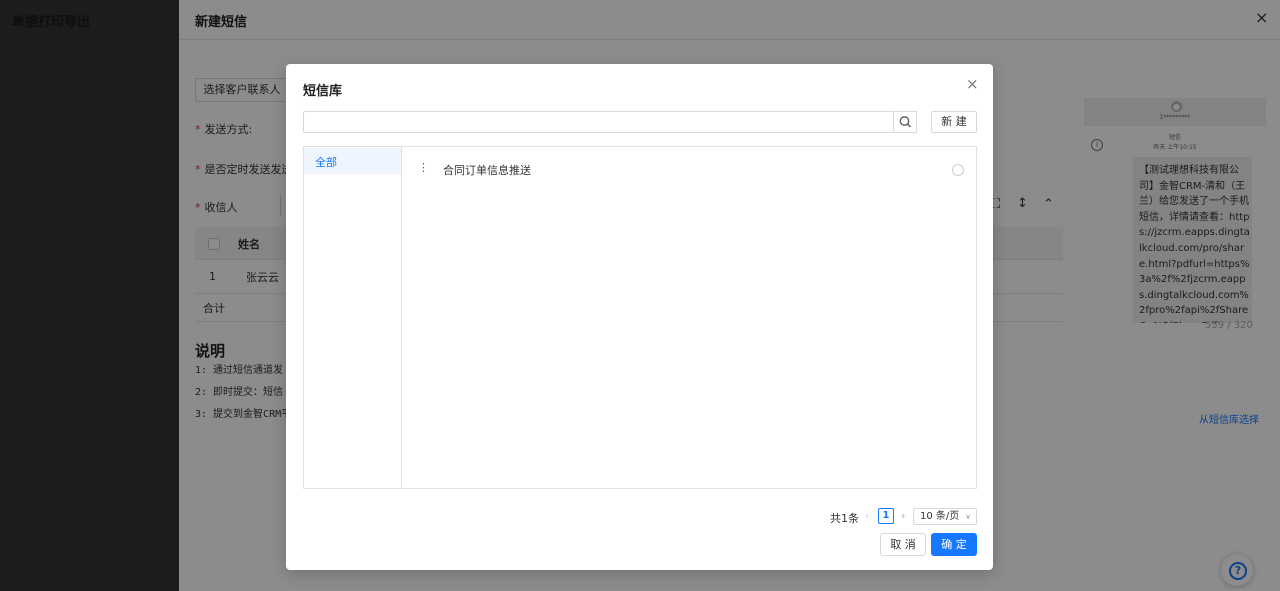 This screenshot has width=1280, height=591. Describe the element at coordinates (352, 161) in the screenshot. I see `category-item-all: 全部` at that location.